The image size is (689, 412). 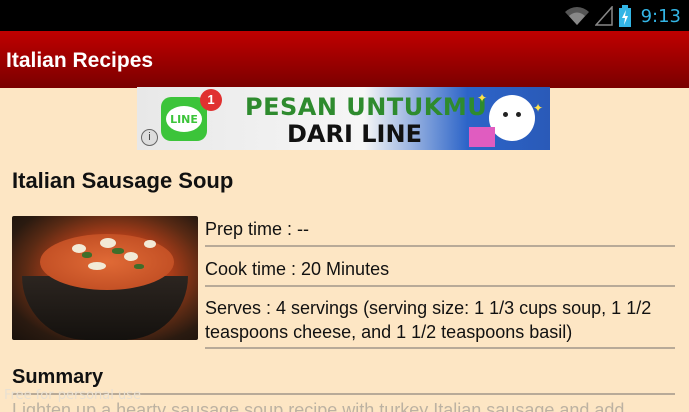 What do you see at coordinates (482, 137) in the screenshot?
I see `gift-icon` at bounding box center [482, 137].